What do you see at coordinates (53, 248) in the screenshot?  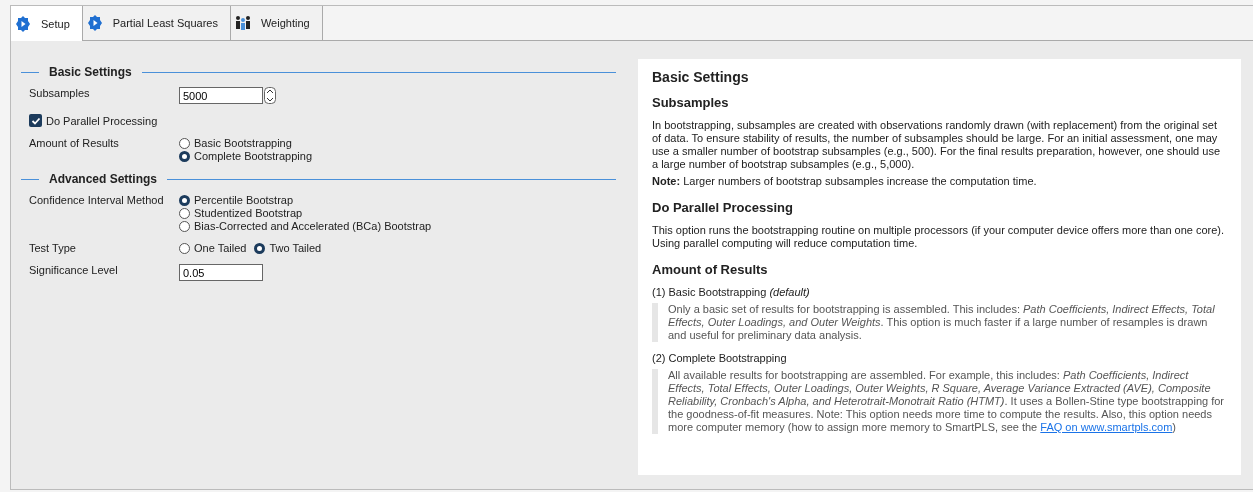 I see `field-label: Test Type` at bounding box center [53, 248].